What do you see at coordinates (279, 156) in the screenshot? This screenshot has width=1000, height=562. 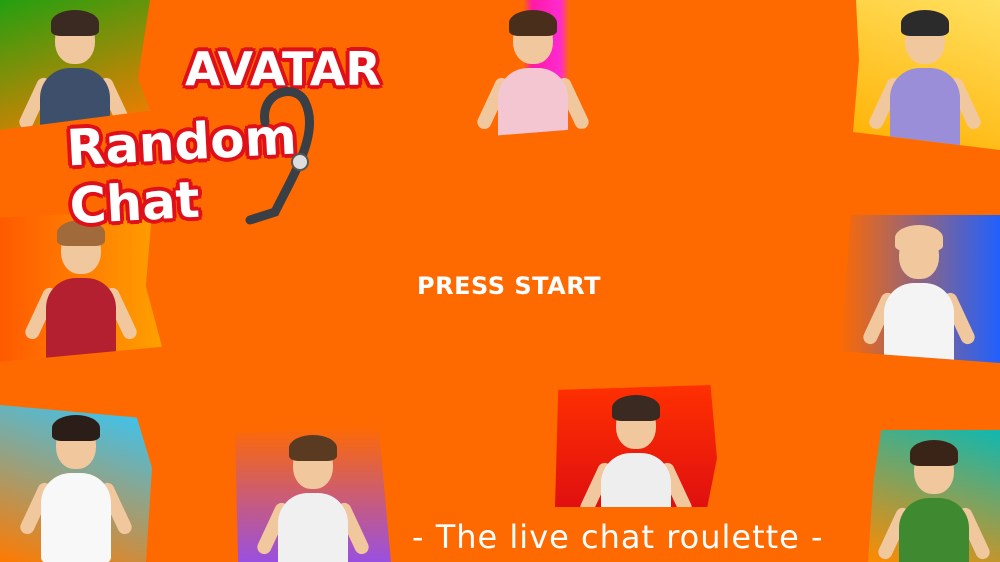 I see `headset-icon` at bounding box center [279, 156].